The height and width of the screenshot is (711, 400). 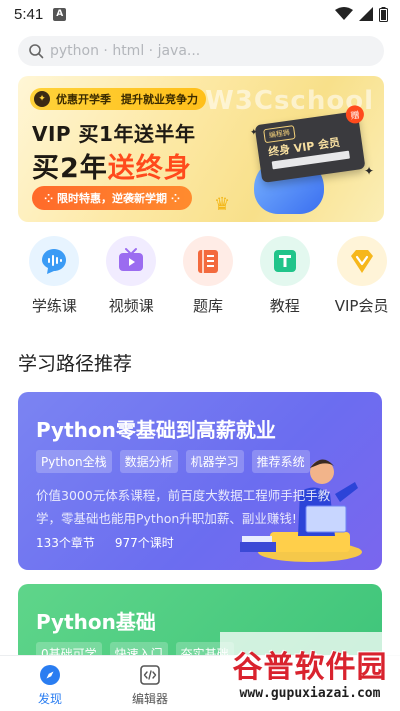 I want to click on notification-a-icon: A, so click(x=60, y=14).